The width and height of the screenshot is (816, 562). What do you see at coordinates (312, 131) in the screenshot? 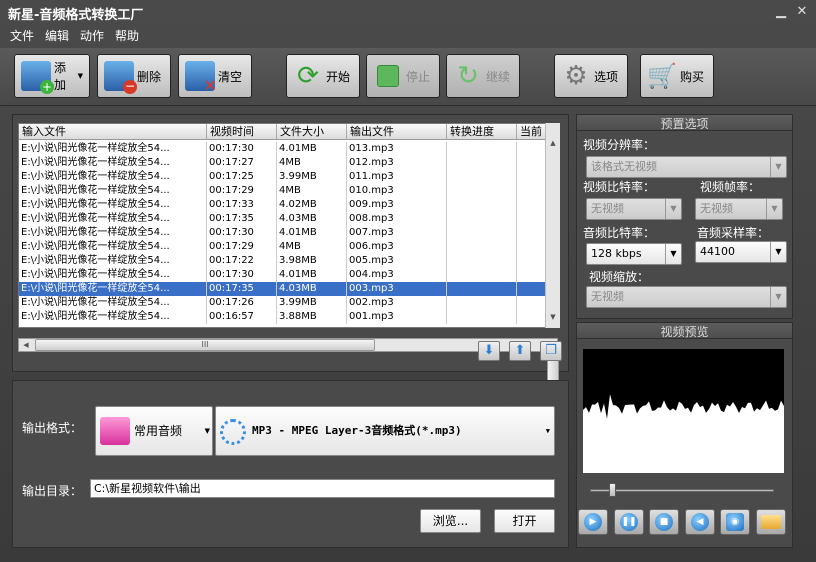
I see `col-size: 文件大小` at bounding box center [312, 131].